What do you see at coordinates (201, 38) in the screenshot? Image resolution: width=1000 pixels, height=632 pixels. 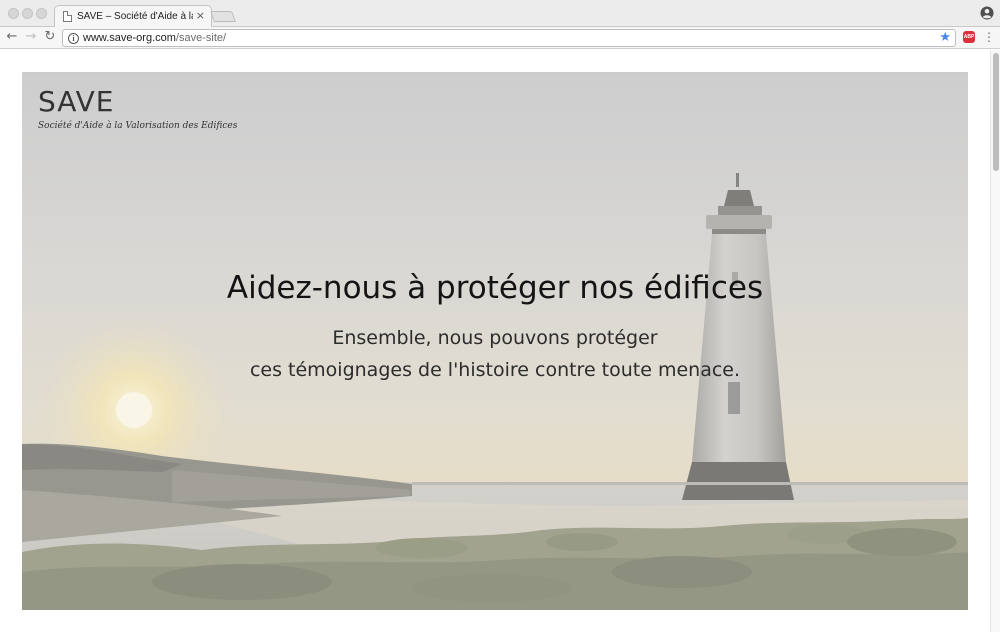 I see `url-path: /save-site/` at bounding box center [201, 38].